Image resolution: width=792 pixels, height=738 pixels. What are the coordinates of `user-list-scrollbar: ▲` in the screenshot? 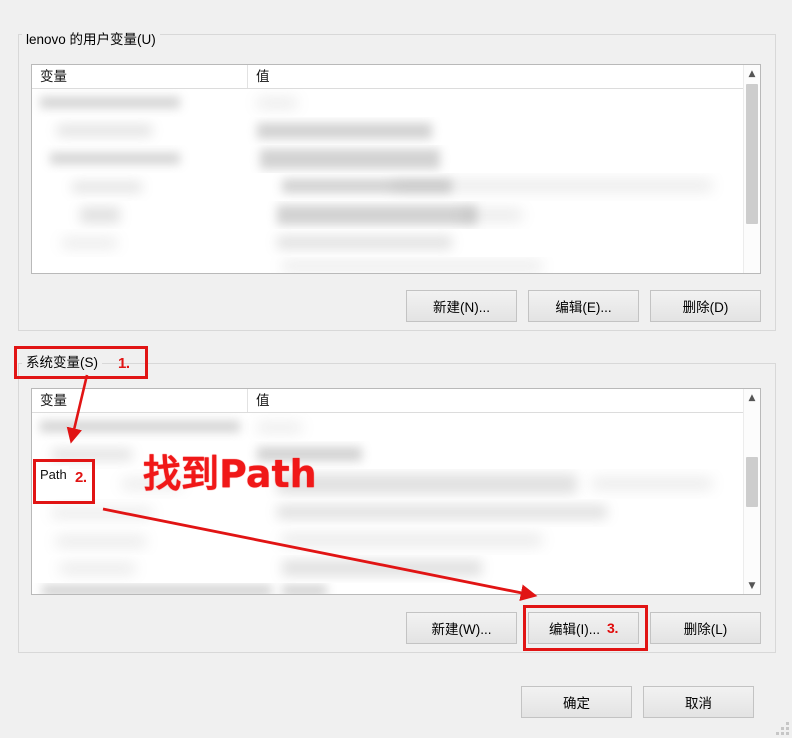 It's located at (751, 169).